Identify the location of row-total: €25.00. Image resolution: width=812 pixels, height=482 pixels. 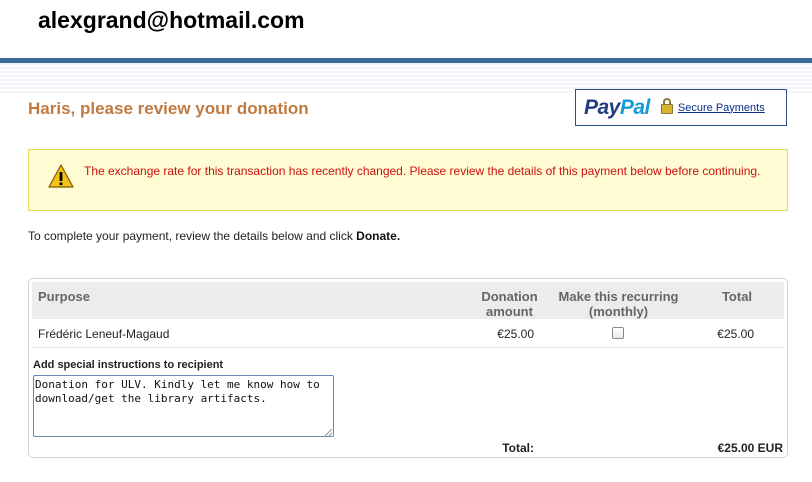
(735, 334).